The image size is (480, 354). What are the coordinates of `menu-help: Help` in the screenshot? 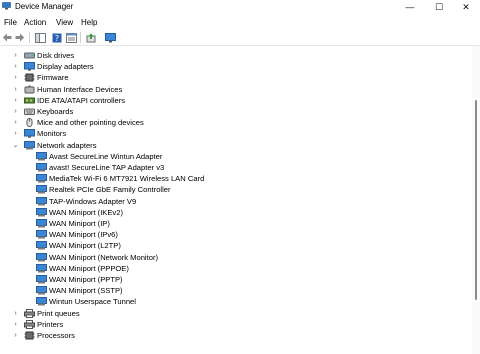 It's located at (89, 22).